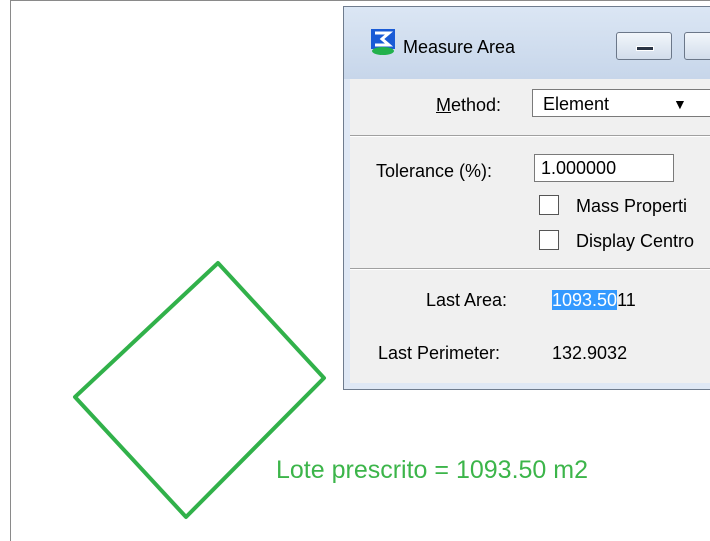  What do you see at coordinates (626, 300) in the screenshot?
I see `last-area-rest-text: 11` at bounding box center [626, 300].